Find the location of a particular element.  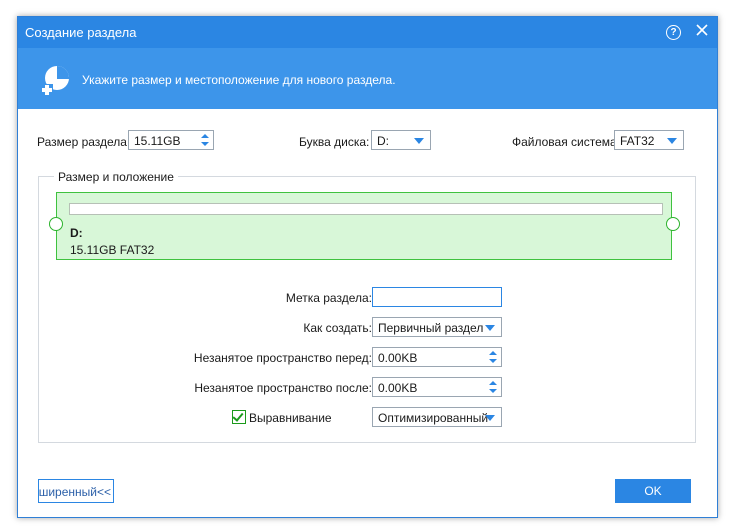

partition-info: 15.11GB FAT32 is located at coordinates (112, 250).